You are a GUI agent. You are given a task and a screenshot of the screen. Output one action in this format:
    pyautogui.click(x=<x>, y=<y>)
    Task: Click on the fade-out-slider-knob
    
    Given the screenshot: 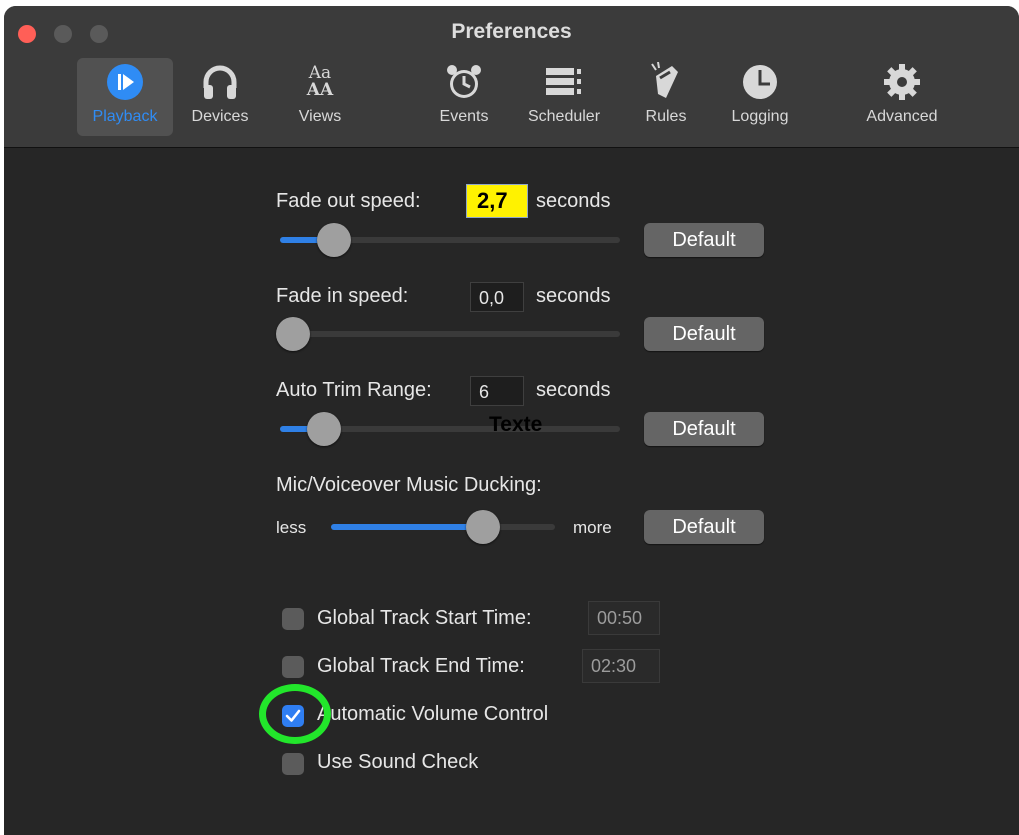 What is the action you would take?
    pyautogui.click(x=334, y=240)
    